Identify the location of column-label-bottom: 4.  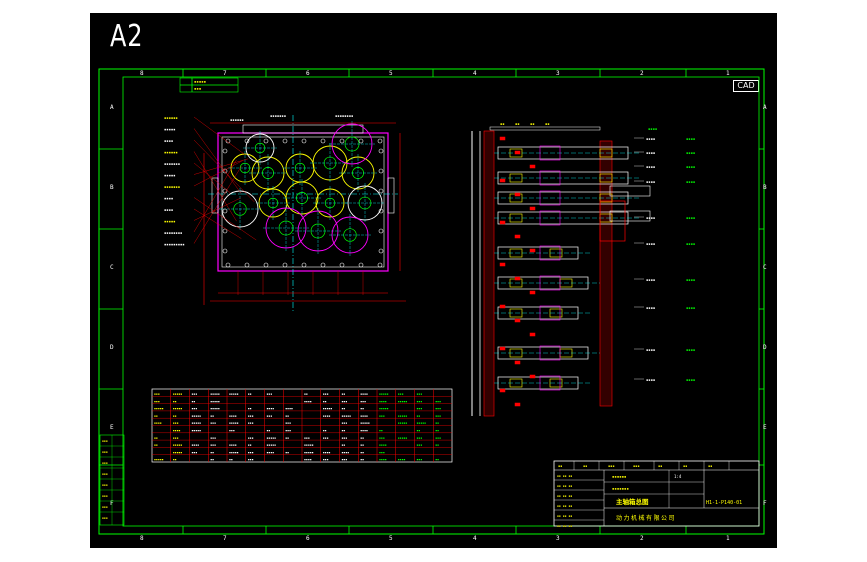
(475, 538).